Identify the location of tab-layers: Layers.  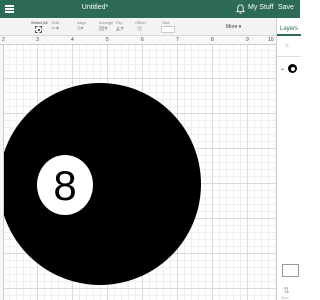
(289, 29).